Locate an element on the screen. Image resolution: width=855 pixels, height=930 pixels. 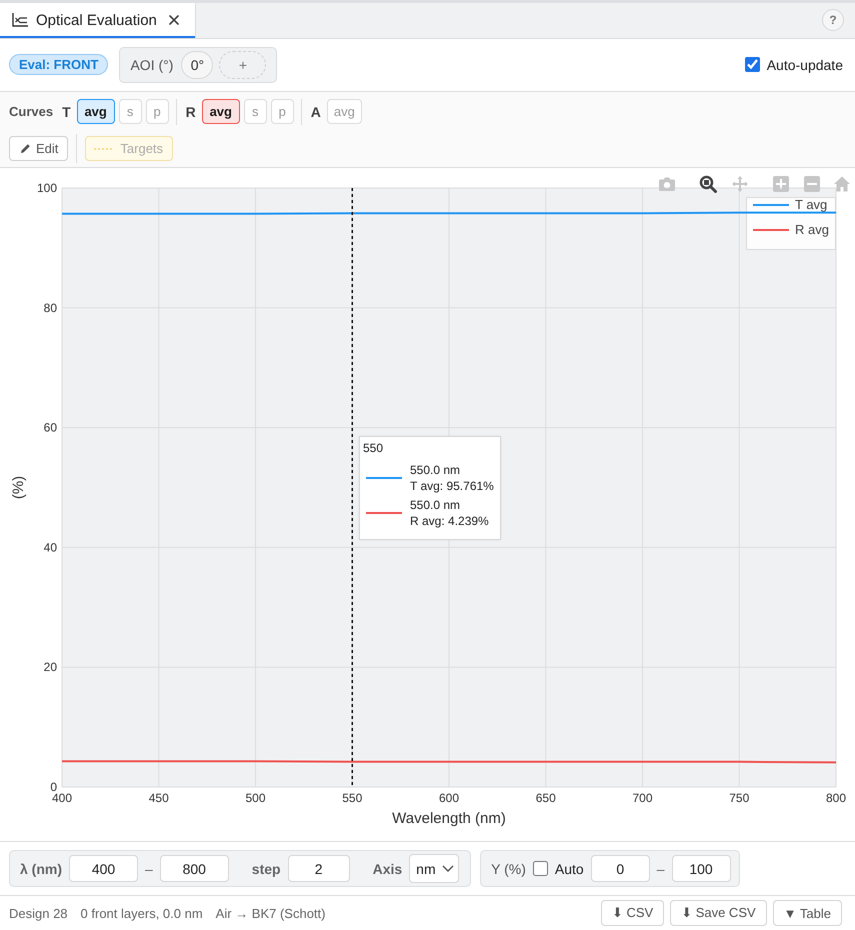
help-button: ? is located at coordinates (833, 20).